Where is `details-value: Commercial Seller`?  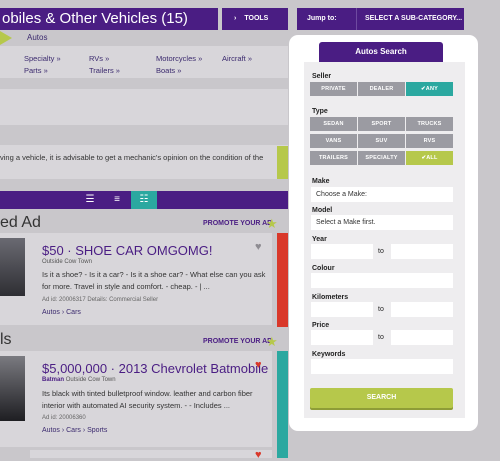 details-value: Commercial Seller is located at coordinates (134, 300).